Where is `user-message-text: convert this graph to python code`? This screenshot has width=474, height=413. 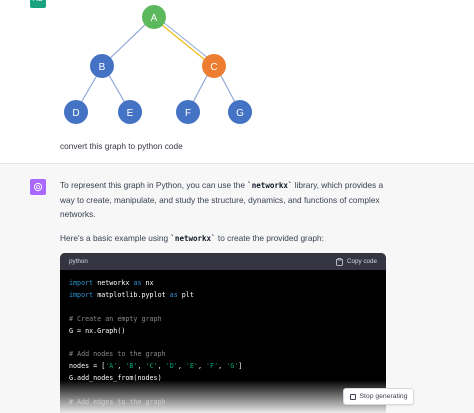
user-message-text: convert this graph to python code is located at coordinates (121, 146).